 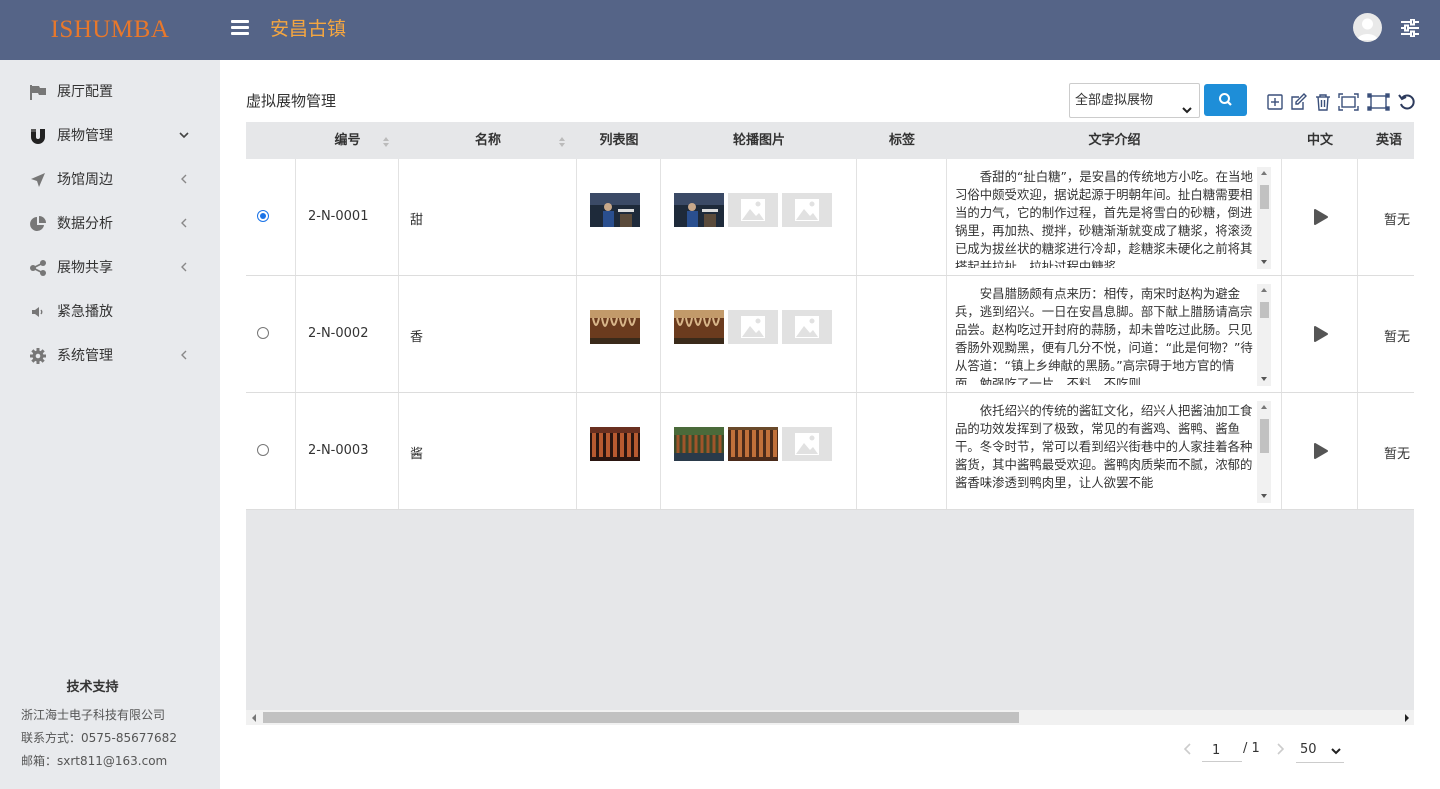 I want to click on crop-icon, so click(x=1379, y=102).